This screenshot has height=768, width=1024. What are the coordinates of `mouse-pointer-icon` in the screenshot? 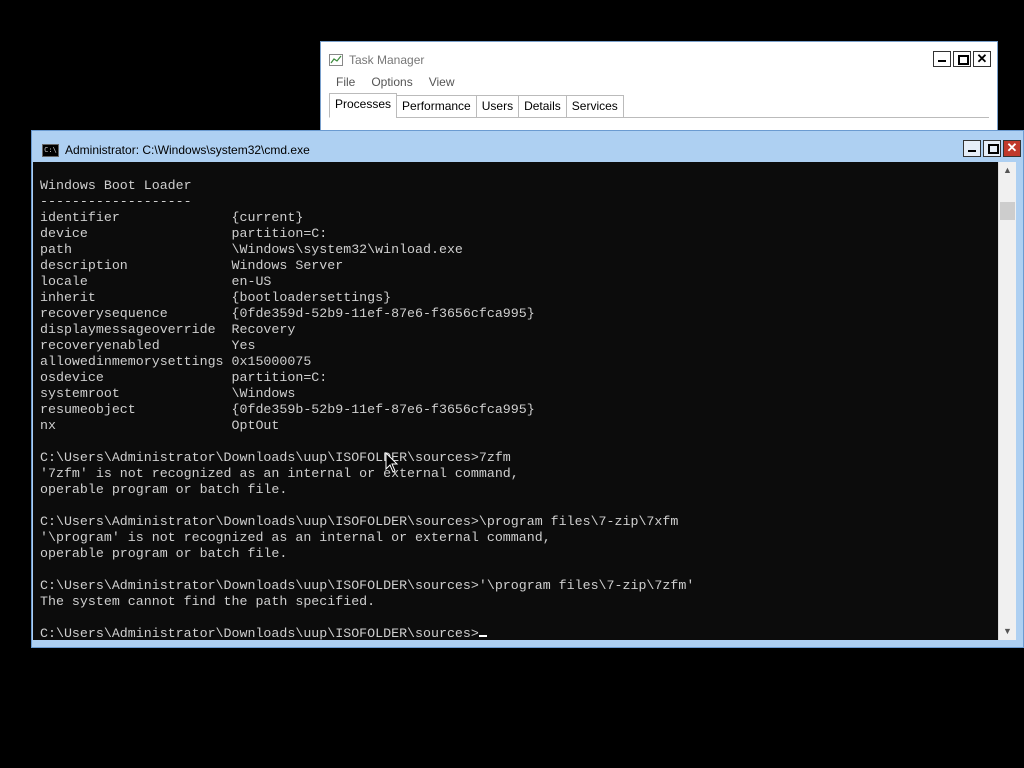 It's located at (392, 462).